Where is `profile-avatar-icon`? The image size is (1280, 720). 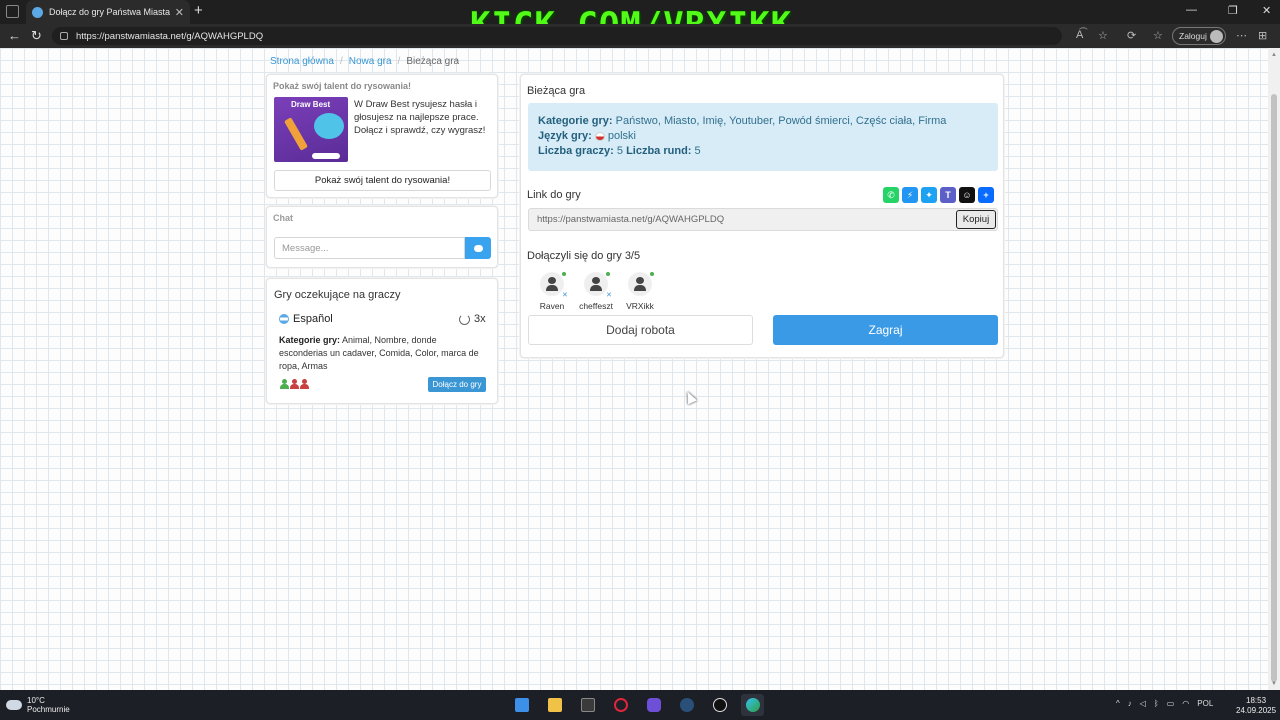 profile-avatar-icon is located at coordinates (1216, 36).